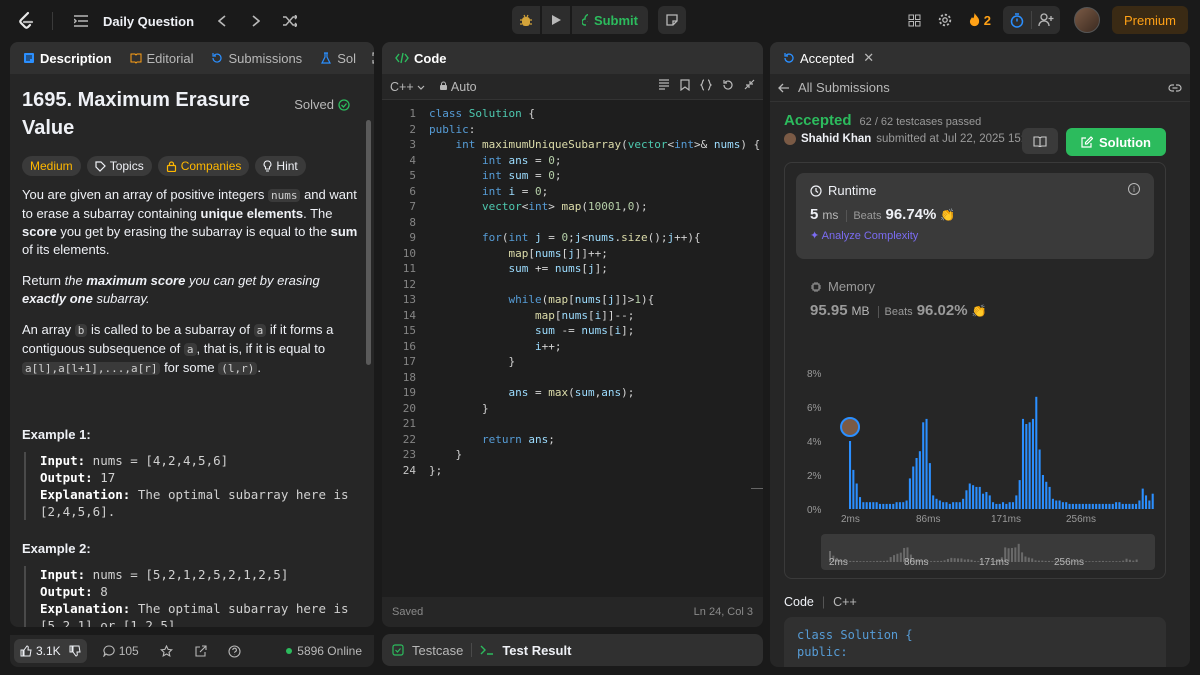 The height and width of the screenshot is (675, 1200). Describe the element at coordinates (1086, 20) in the screenshot. I see `user-avatar` at that location.